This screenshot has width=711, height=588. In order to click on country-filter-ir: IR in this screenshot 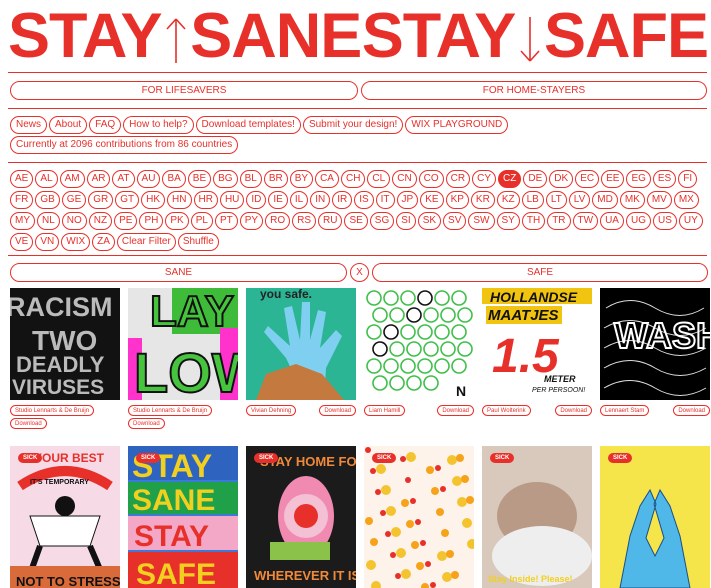, I will do `click(342, 200)`.